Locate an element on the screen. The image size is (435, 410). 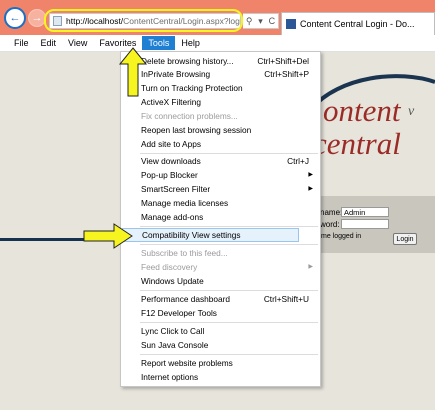
menu-item-lync-call: Lync Click to Call is located at coordinates (230, 331).